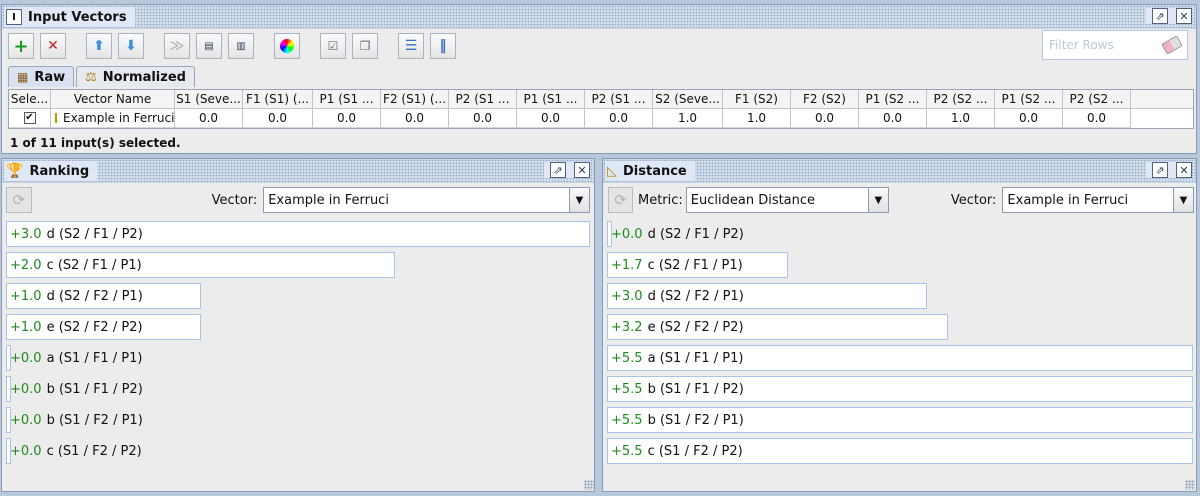 The width and height of the screenshot is (1200, 496). What do you see at coordinates (103, 296) in the screenshot?
I see `list-item: +1.0 d (S2 / F2 / P1)` at bounding box center [103, 296].